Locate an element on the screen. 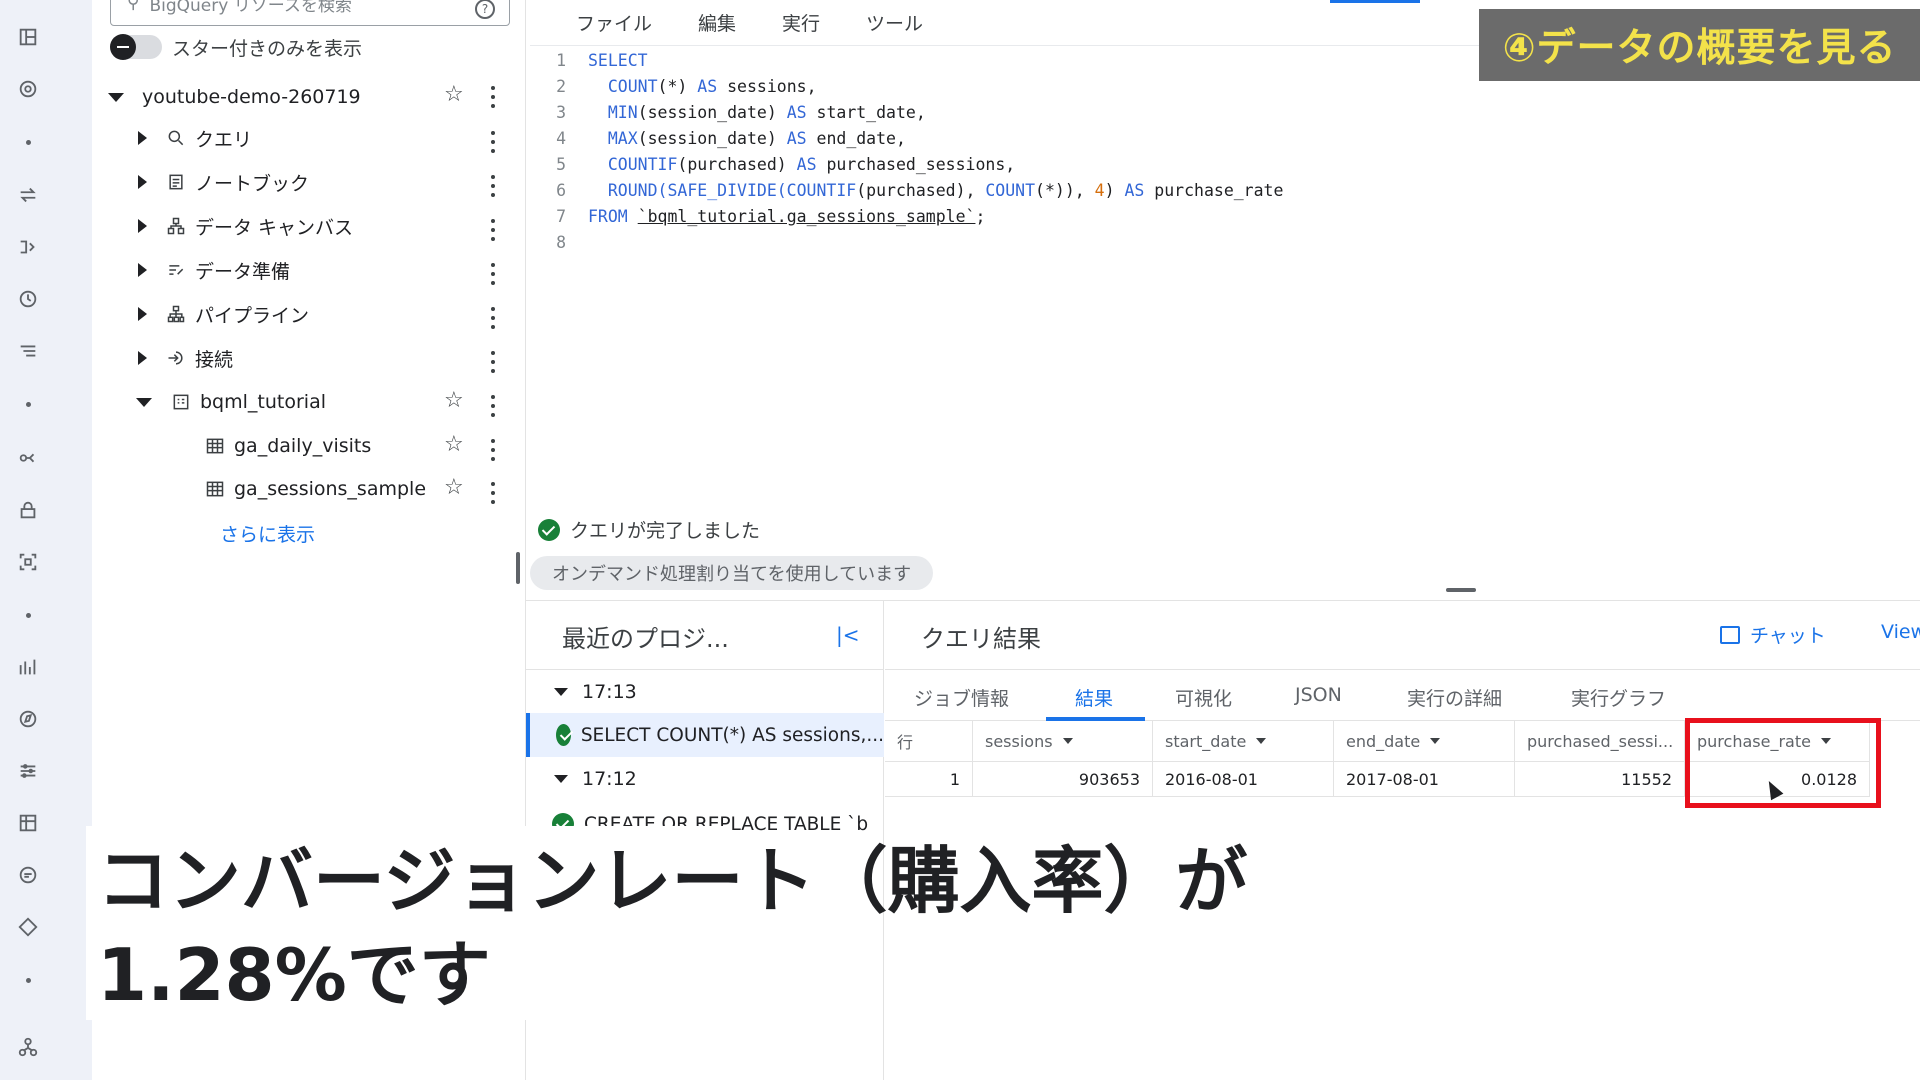 Image resolution: width=1920 pixels, height=1080 pixels. project-row: youtube-demo-260719 is located at coordinates (234, 97).